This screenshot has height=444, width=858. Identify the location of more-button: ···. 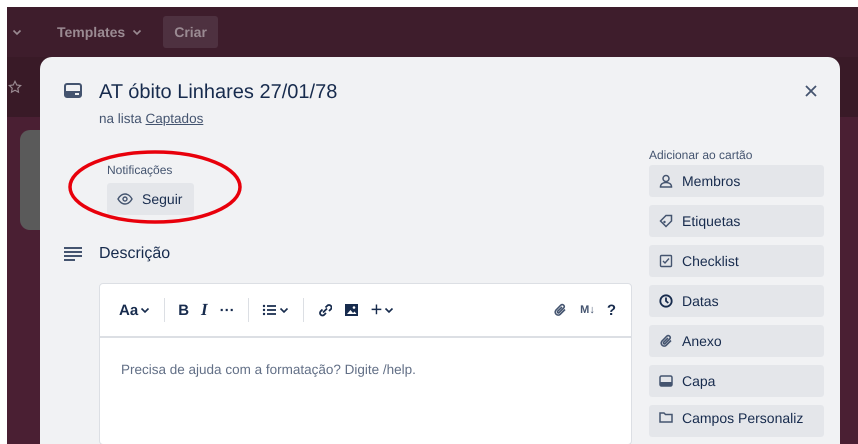
(227, 310).